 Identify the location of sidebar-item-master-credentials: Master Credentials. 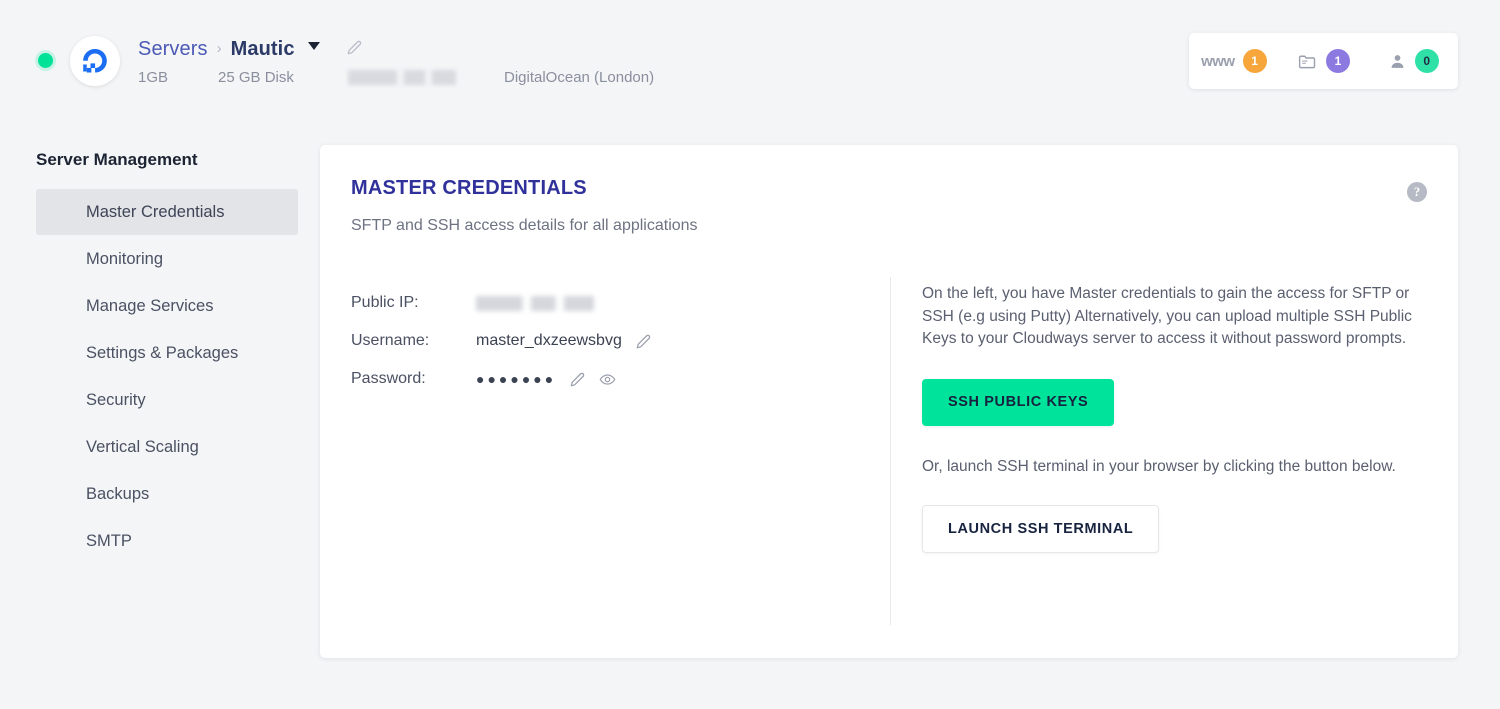
(167, 212).